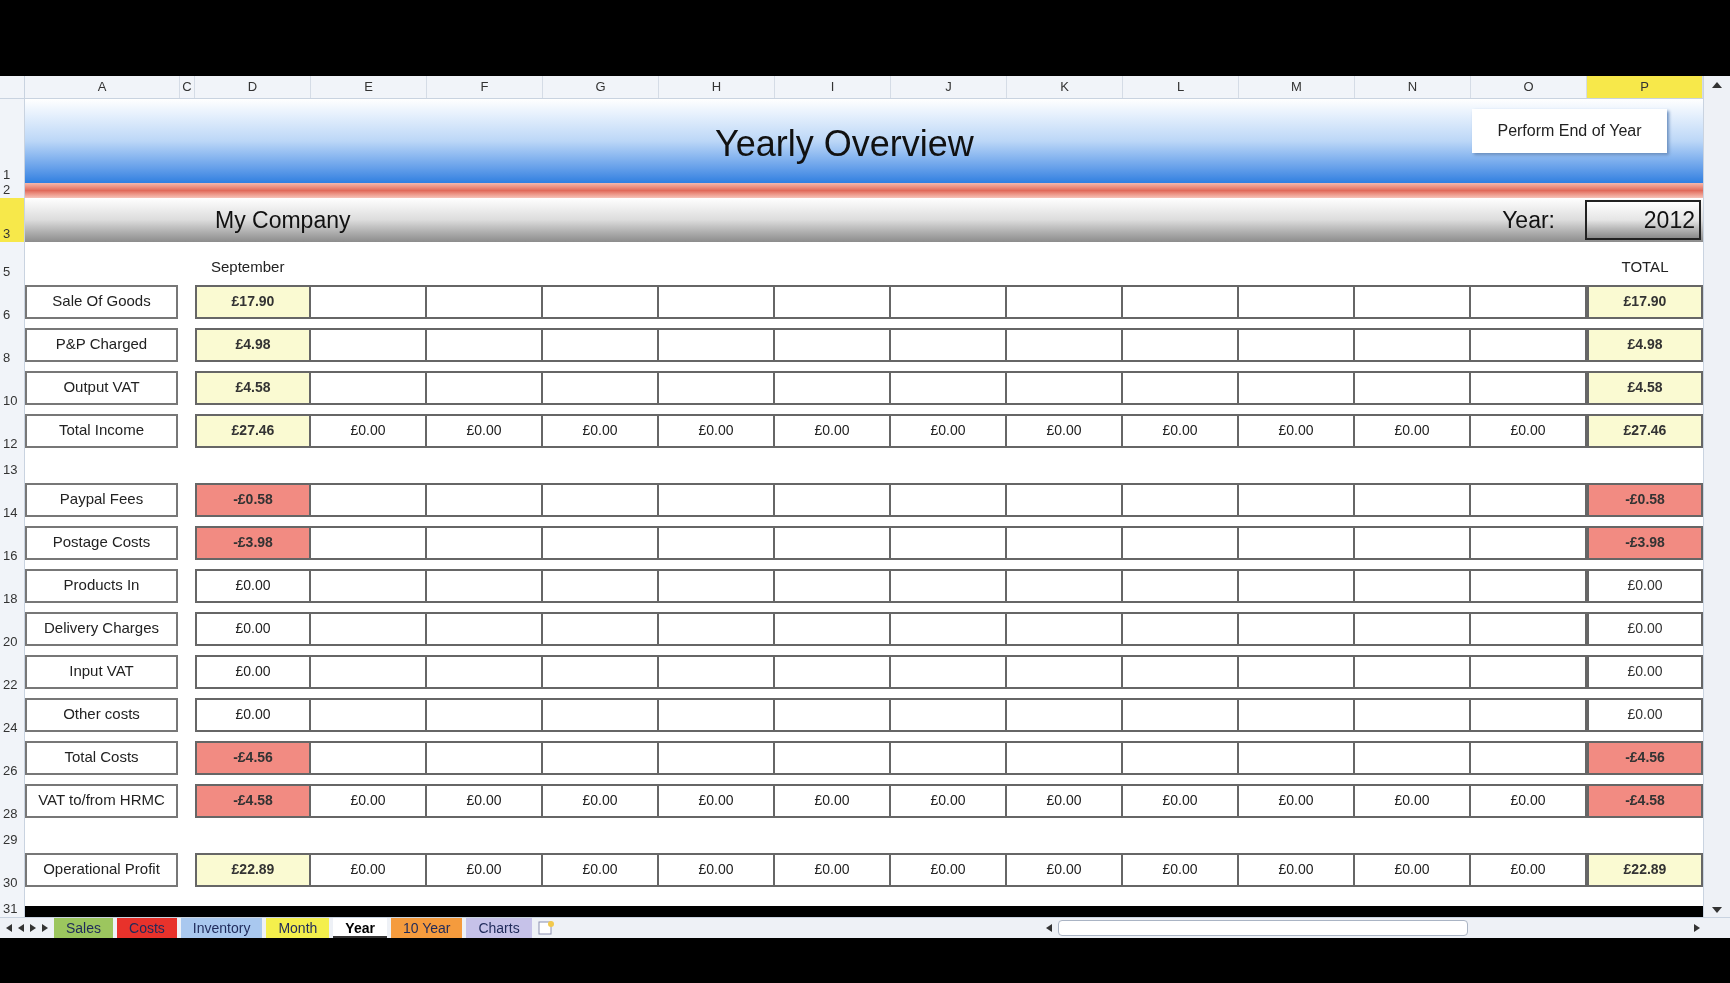  Describe the element at coordinates (101, 628) in the screenshot. I see `row-label: Delivery Charges` at that location.